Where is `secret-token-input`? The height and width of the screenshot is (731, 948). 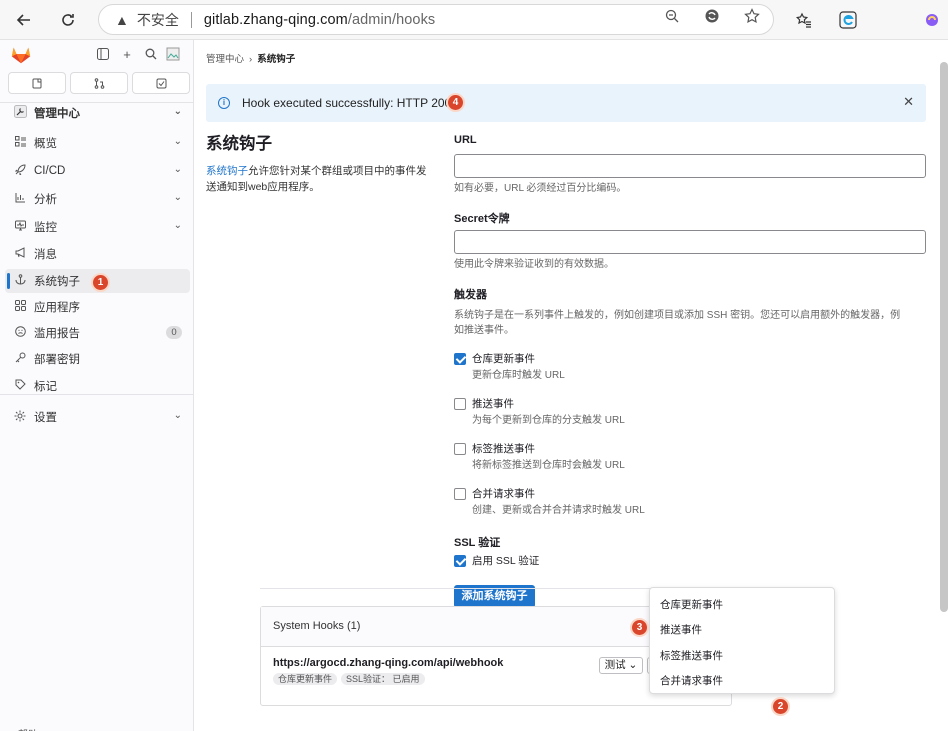
secret-token-input is located at coordinates (690, 242).